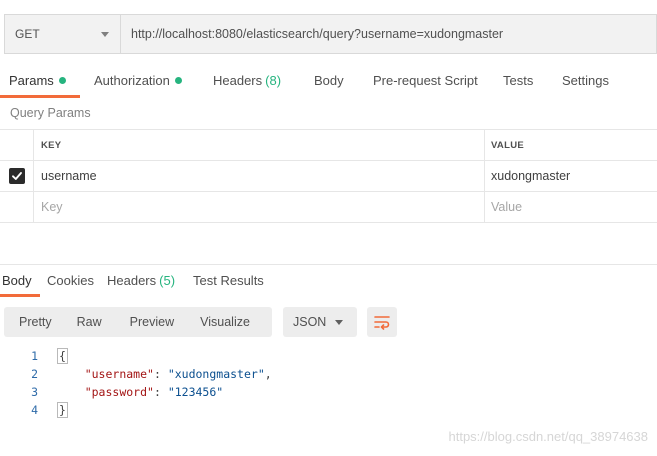  I want to click on tab-body: Body, so click(329, 81).